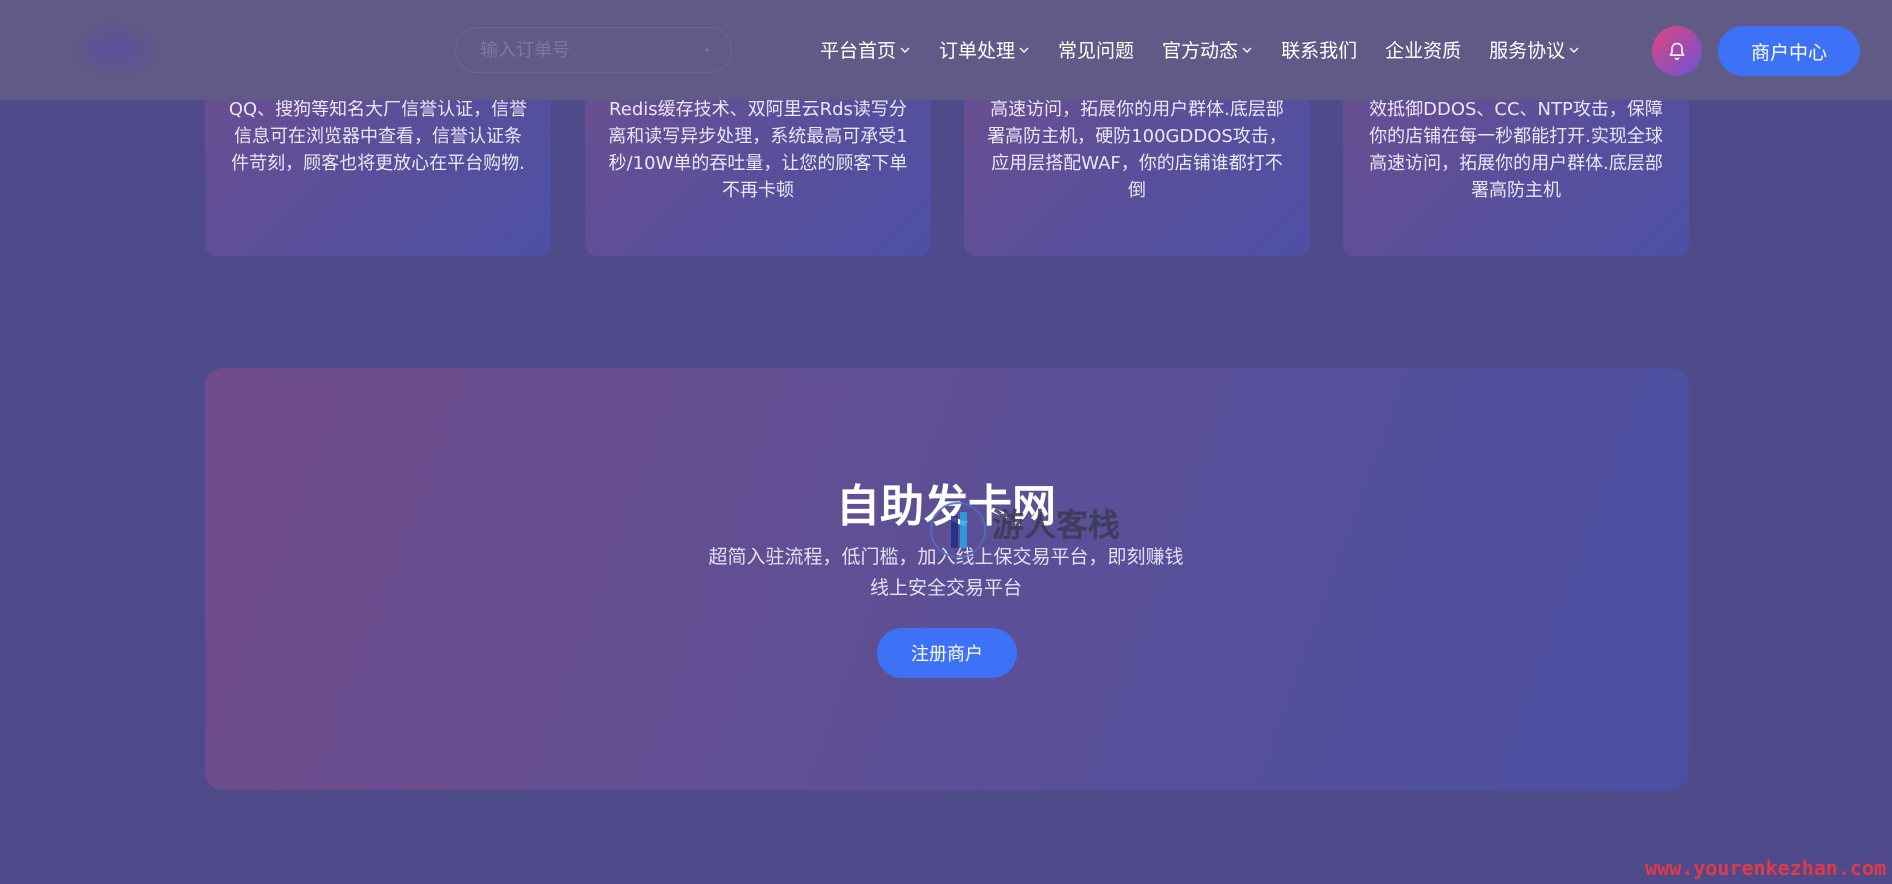 This screenshot has height=884, width=1892. Describe the element at coordinates (977, 51) in the screenshot. I see `nav-item-label: 订单处理` at that location.